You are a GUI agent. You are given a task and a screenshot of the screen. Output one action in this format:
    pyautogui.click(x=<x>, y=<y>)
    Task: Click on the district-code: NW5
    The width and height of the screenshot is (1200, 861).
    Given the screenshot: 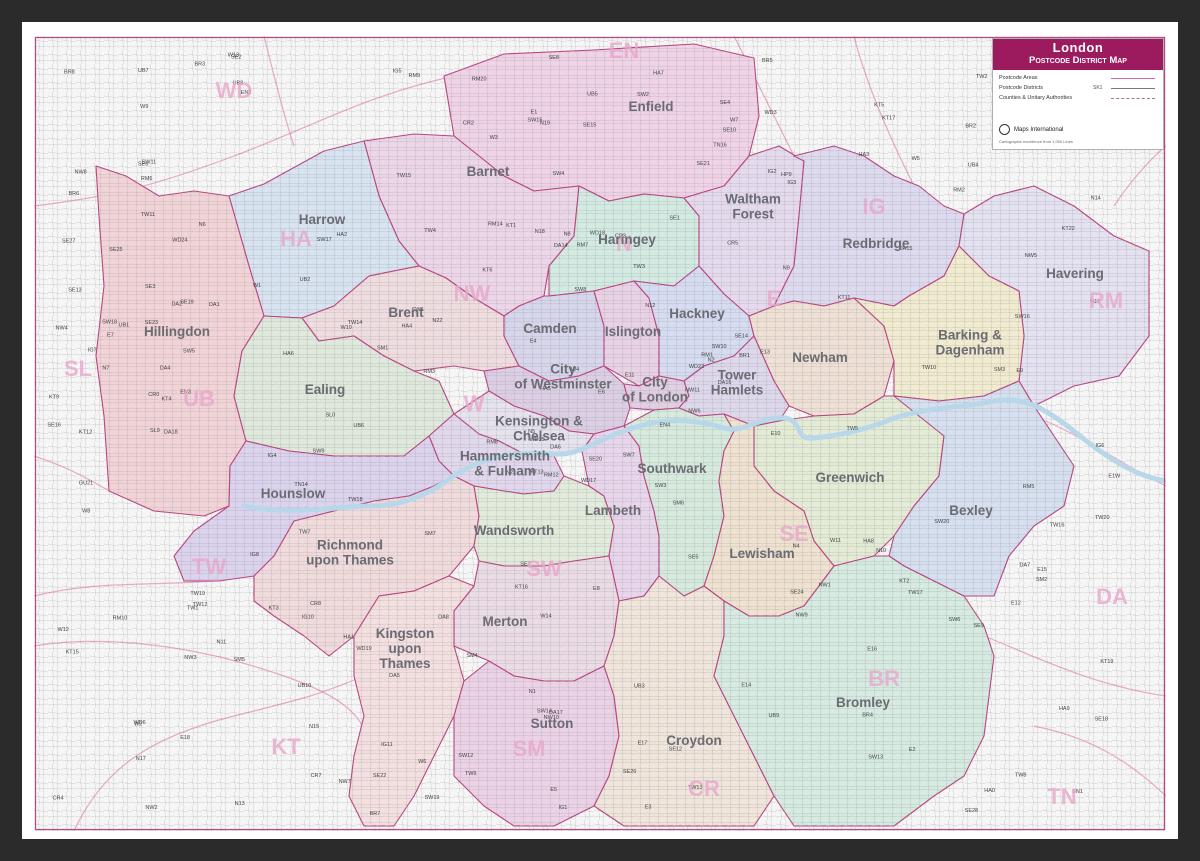 What is the action you would take?
    pyautogui.click(x=1031, y=256)
    